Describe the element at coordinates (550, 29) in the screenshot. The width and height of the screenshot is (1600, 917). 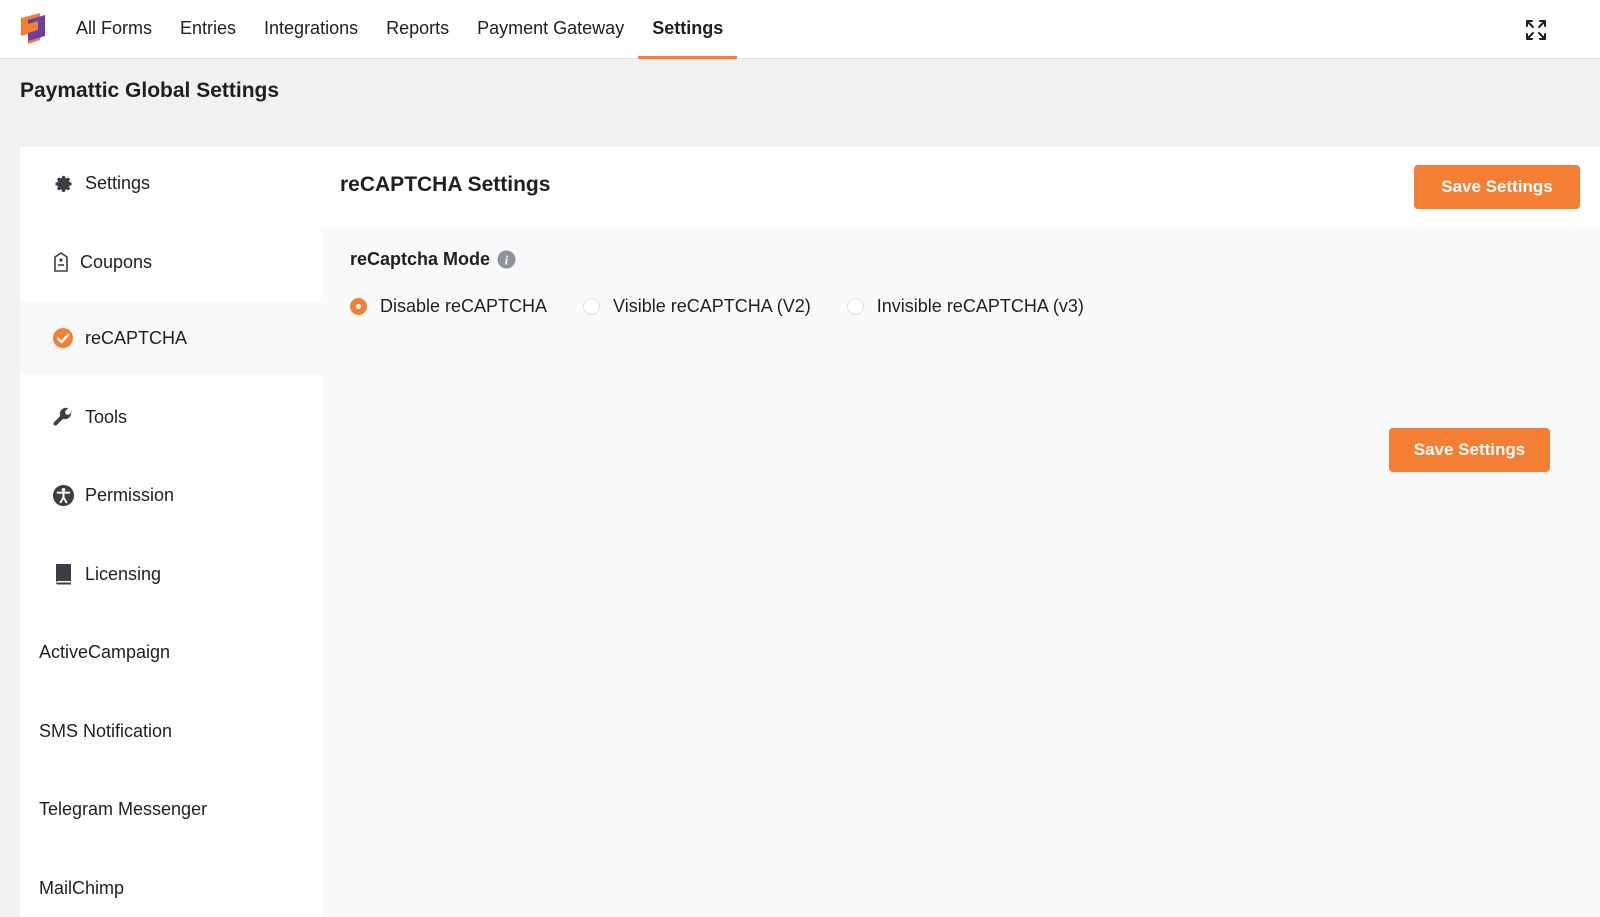
I see `nav-payment-gateway: Payment Gateway` at that location.